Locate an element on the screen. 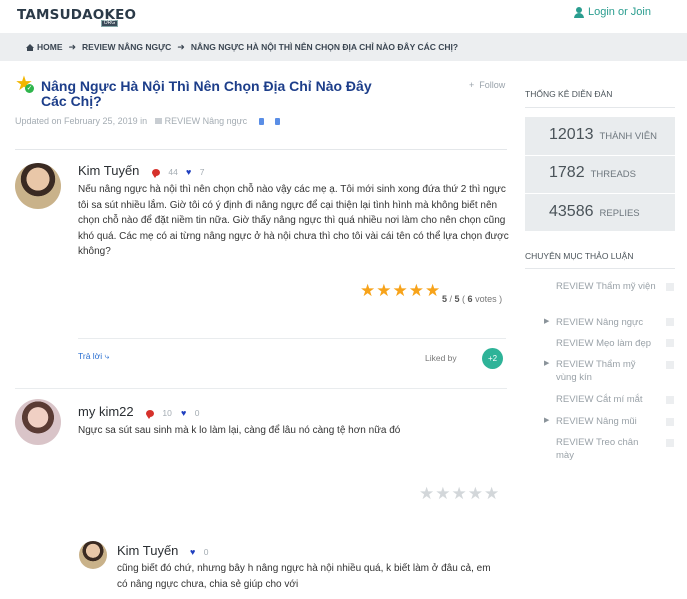 The image size is (687, 599). plus-icon: + is located at coordinates (472, 85).